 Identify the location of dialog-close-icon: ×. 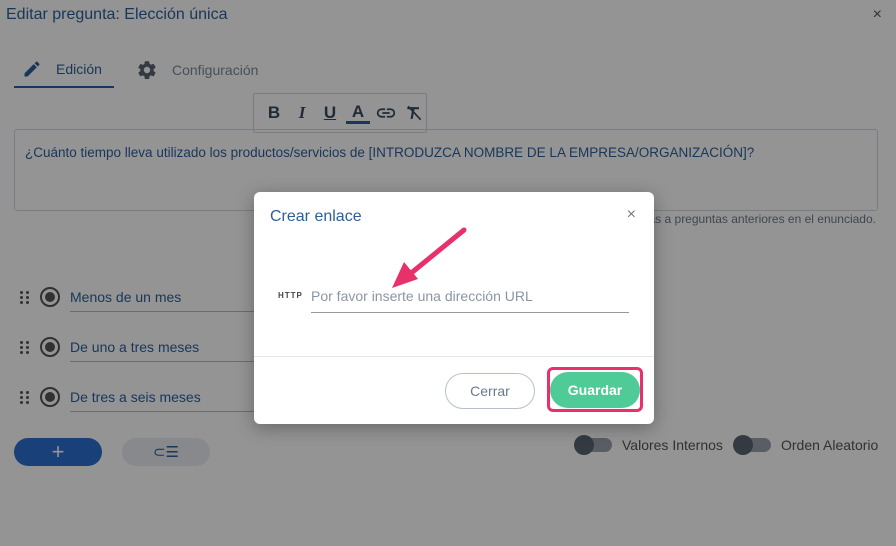
(631, 215).